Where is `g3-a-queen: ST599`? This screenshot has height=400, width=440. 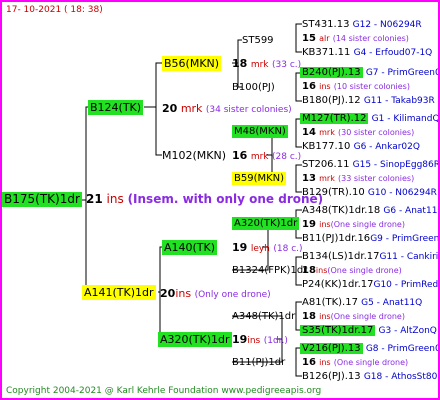
g3-a-queen: ST599 is located at coordinates (258, 40).